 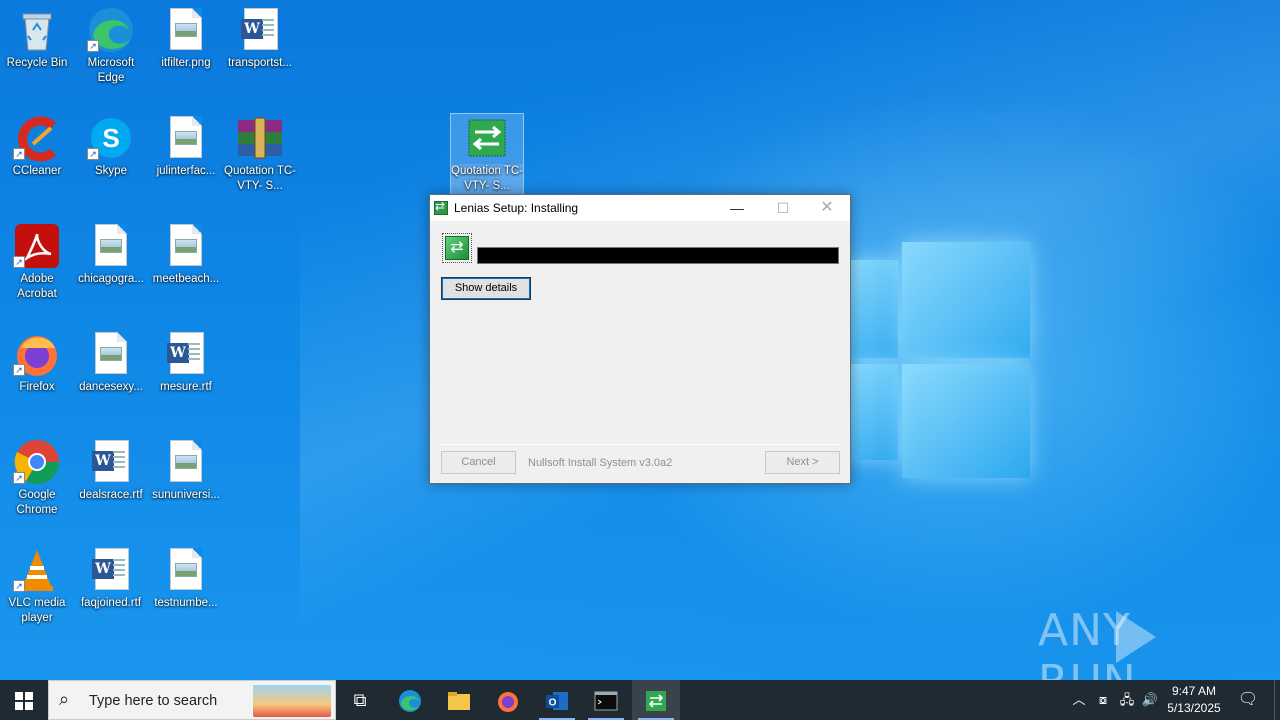 I want to click on desktop-icon-faqjoined: W faqjoined.rtf, so click(x=111, y=578).